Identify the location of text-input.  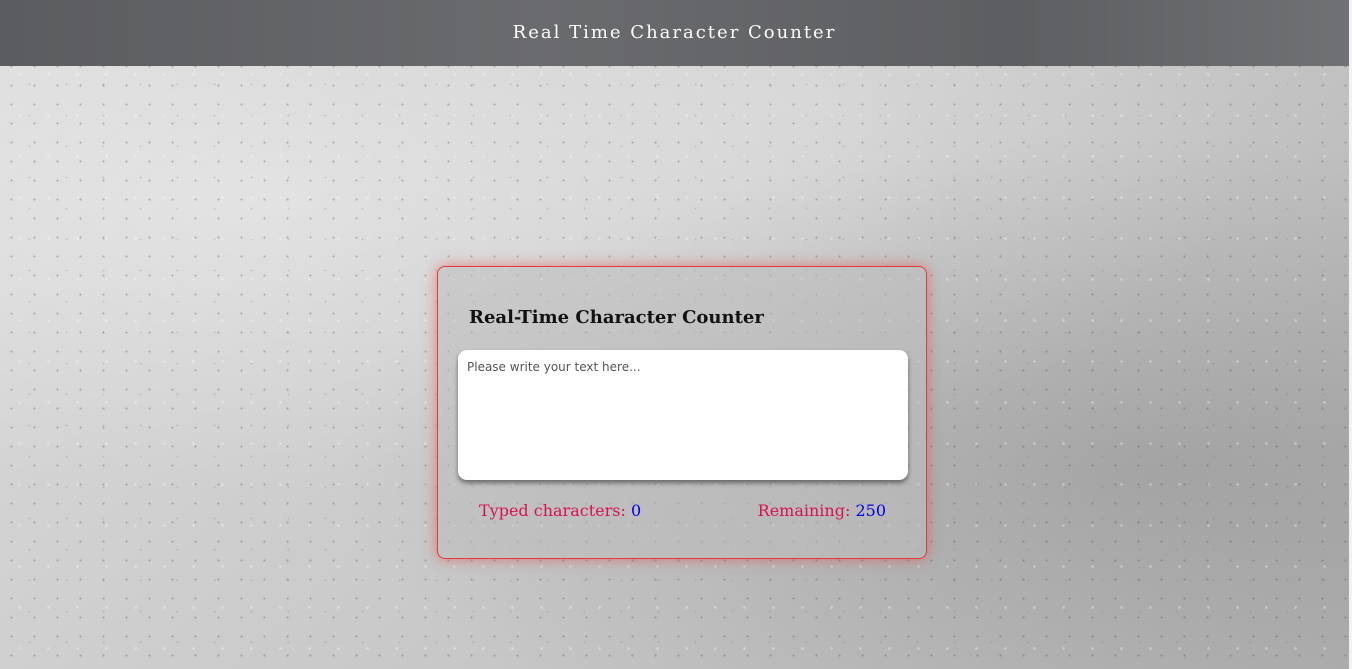
(683, 415).